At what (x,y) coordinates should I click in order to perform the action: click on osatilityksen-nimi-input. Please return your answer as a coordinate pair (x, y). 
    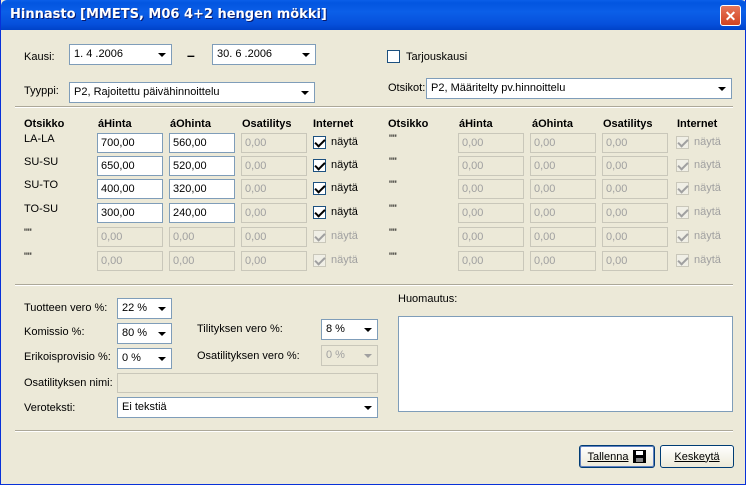
    Looking at the image, I should click on (247, 383).